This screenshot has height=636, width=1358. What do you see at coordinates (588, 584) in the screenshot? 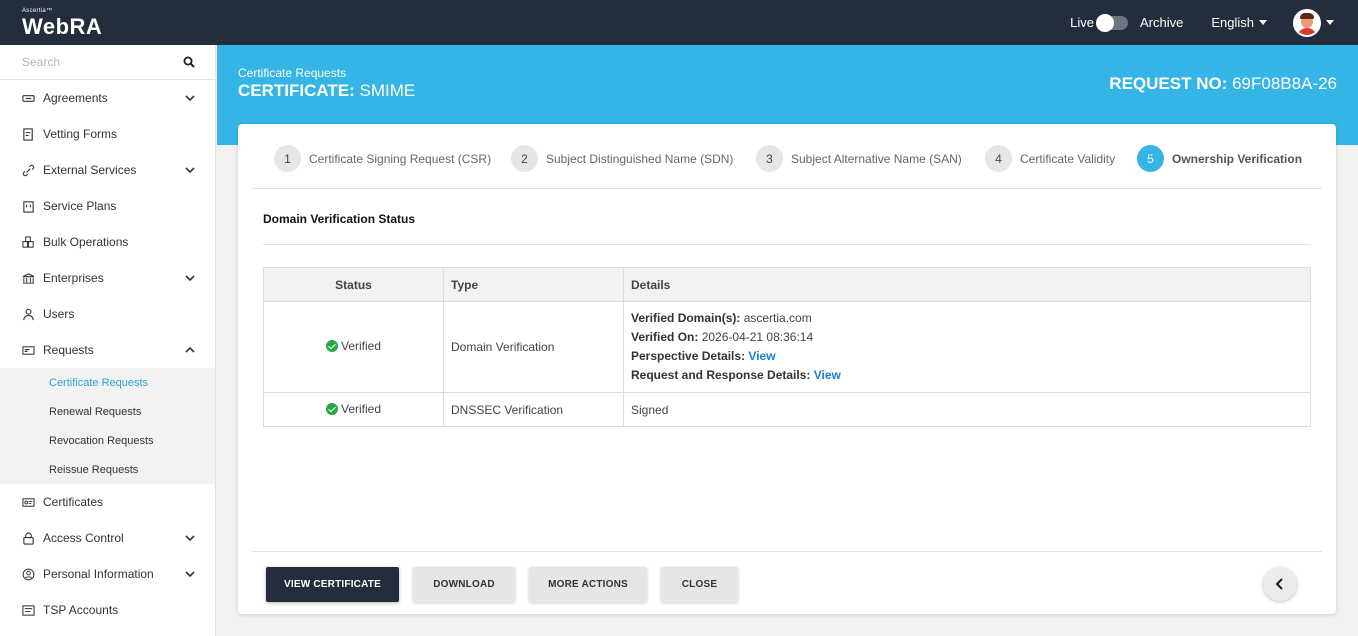
I see `more-actions-button: MORE ACTIONS` at bounding box center [588, 584].